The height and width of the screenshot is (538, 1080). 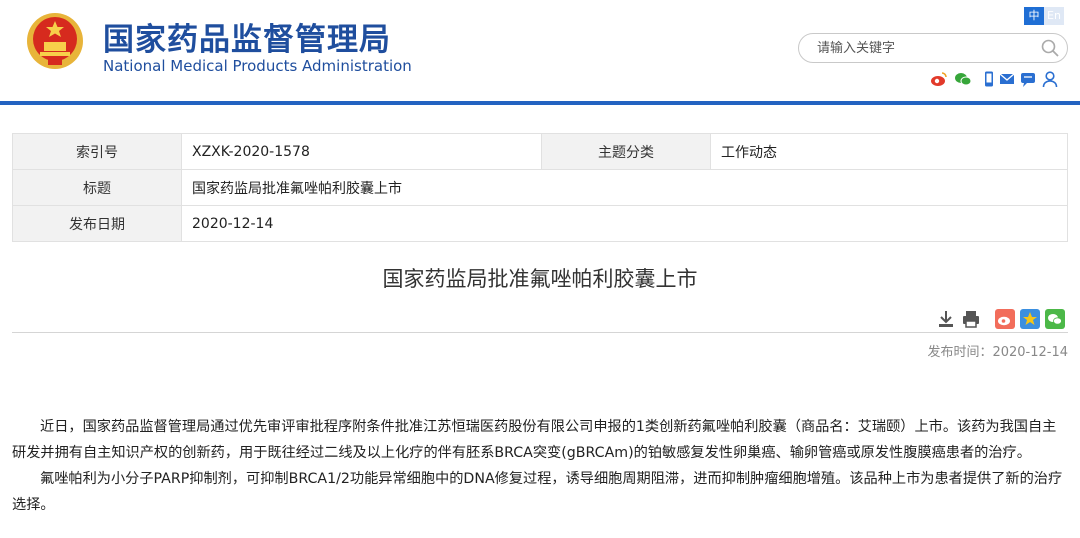 I want to click on publish-time: 发布时间：2020-12-14, so click(x=997, y=352).